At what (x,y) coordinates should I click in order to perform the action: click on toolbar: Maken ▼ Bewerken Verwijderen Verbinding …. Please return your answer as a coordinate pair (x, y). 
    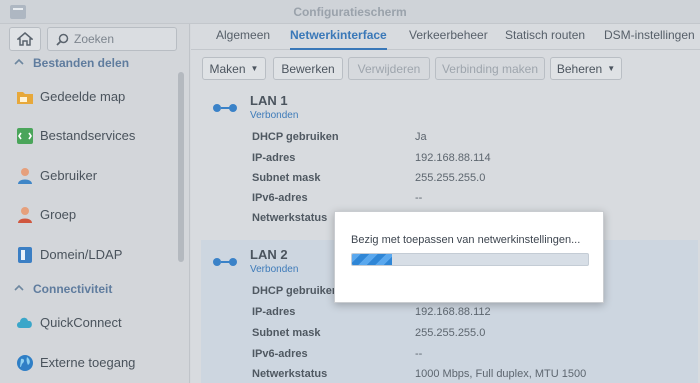
    Looking at the image, I should click on (445, 69).